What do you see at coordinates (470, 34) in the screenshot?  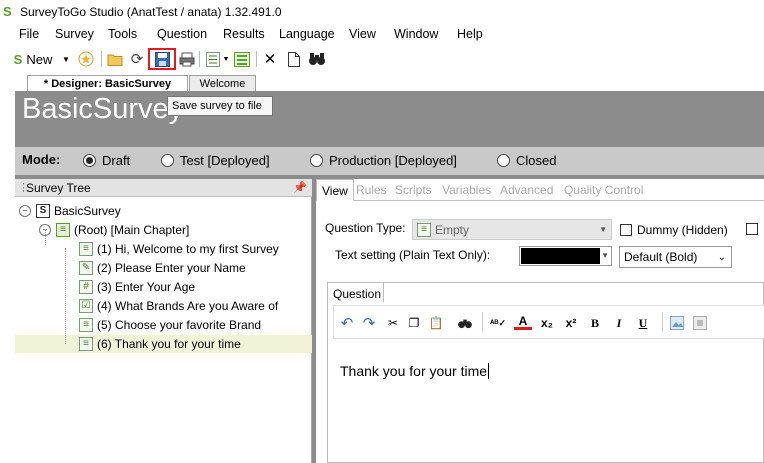 I see `menu-help: Help` at bounding box center [470, 34].